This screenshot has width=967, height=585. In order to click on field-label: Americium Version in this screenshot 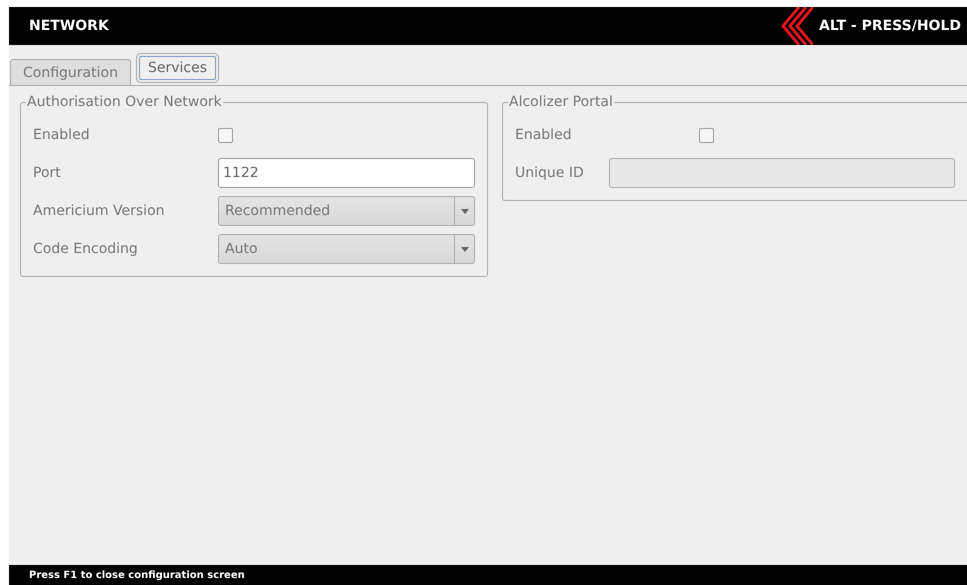, I will do `click(99, 211)`.